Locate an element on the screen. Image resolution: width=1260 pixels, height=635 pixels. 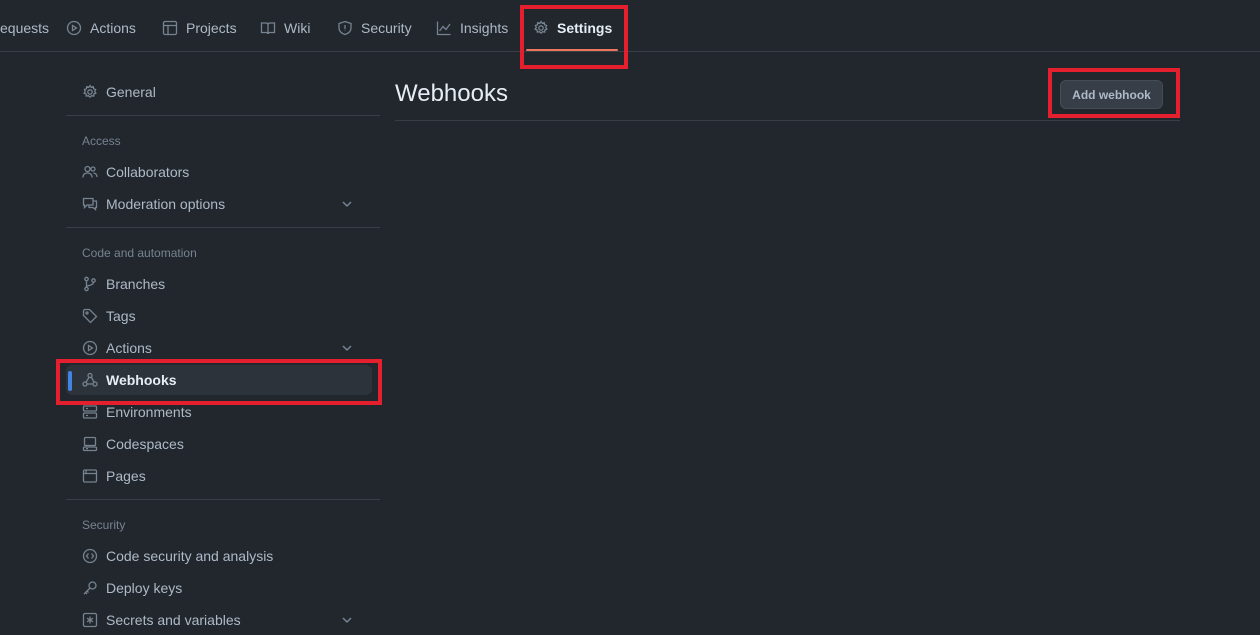
sidebar-item-environments: Environments is located at coordinates (219, 412).